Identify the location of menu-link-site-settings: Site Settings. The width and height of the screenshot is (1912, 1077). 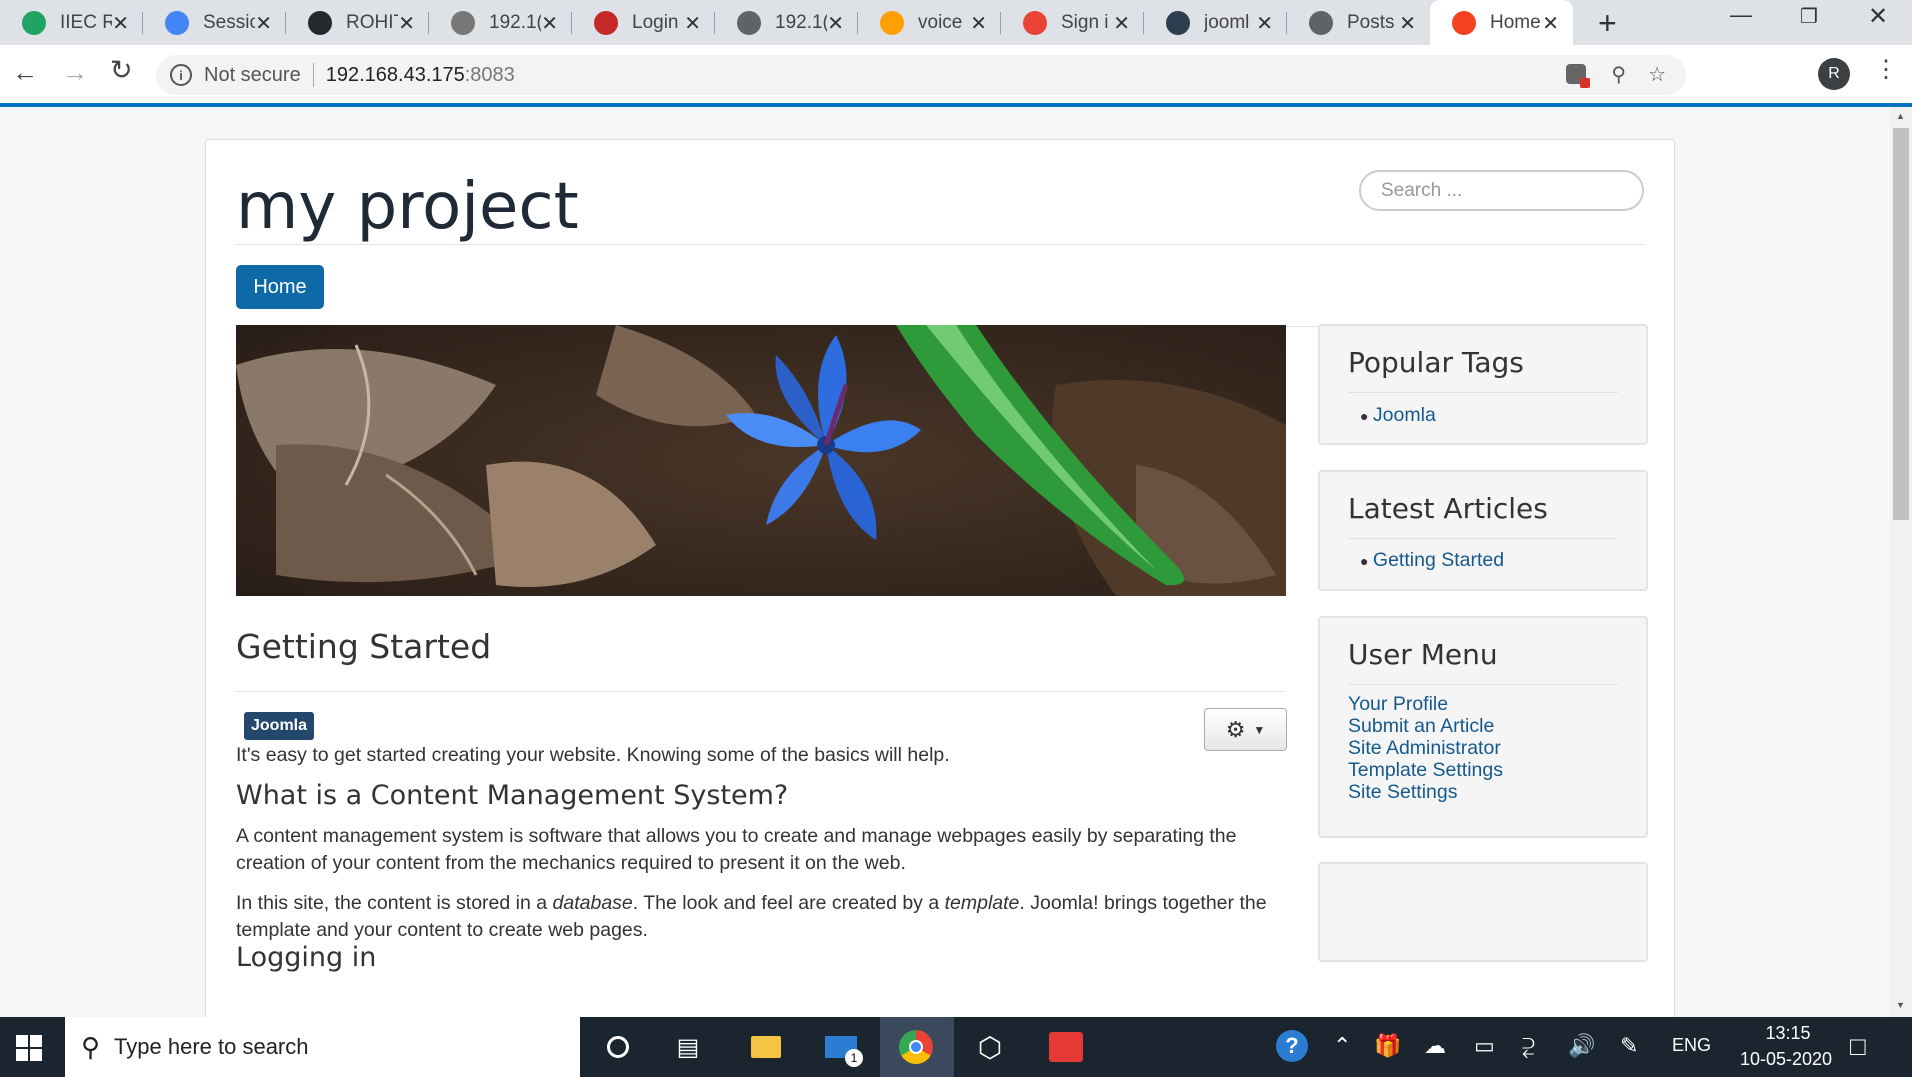
(1402, 792).